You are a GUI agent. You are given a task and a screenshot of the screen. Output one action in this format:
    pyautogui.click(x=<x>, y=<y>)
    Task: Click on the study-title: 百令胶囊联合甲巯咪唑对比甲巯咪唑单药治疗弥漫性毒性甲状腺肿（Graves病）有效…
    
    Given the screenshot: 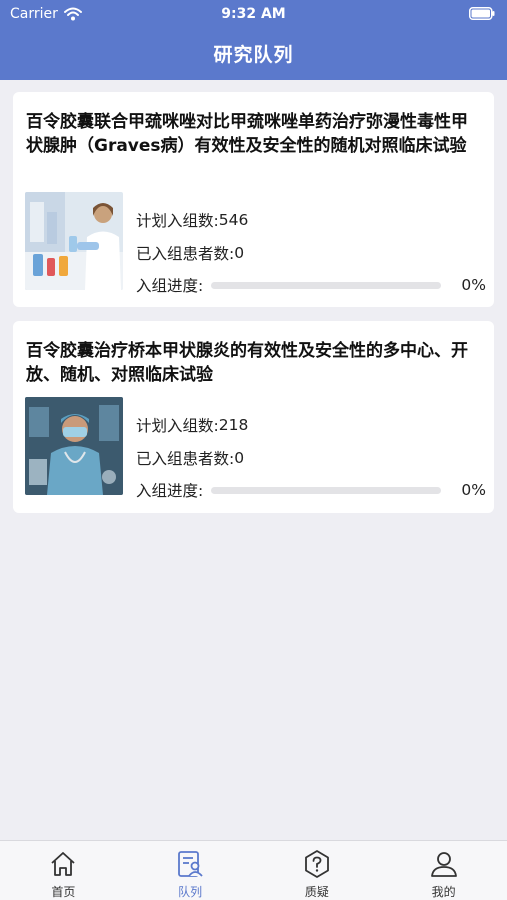 What is the action you would take?
    pyautogui.click(x=247, y=134)
    